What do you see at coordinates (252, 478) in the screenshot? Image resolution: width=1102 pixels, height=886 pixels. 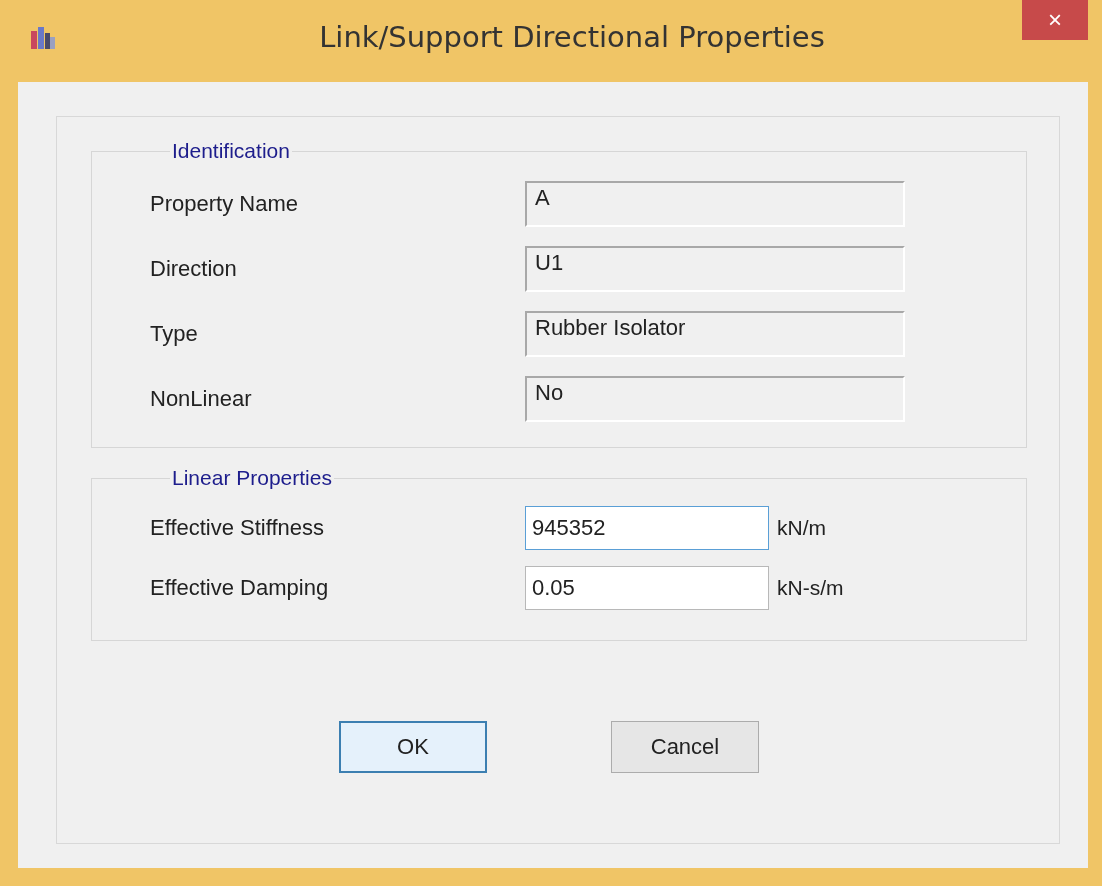 I see `group-title: Linear Properties` at bounding box center [252, 478].